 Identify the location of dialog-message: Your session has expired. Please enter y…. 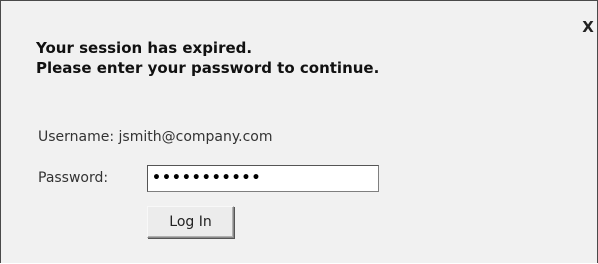
(207, 58).